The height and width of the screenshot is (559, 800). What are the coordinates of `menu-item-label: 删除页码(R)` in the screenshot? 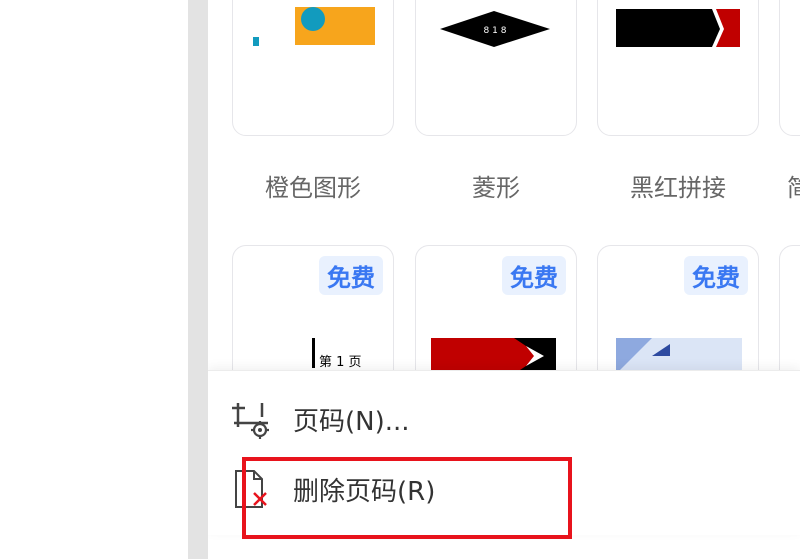 It's located at (364, 491).